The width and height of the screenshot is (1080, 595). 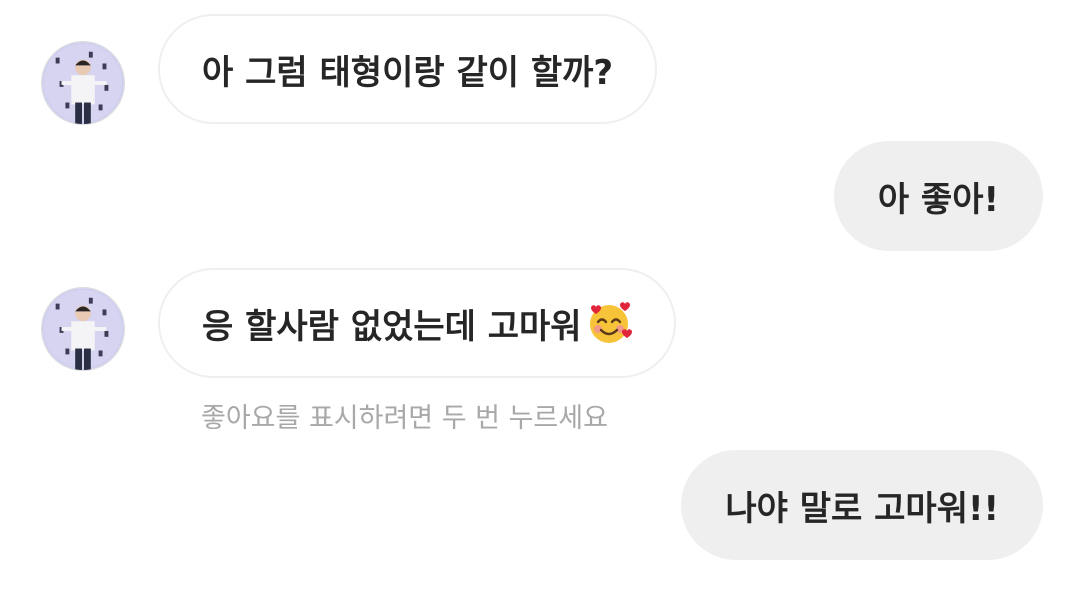 I want to click on outgoing-message-bubble: 아 좋아!, so click(x=938, y=196).